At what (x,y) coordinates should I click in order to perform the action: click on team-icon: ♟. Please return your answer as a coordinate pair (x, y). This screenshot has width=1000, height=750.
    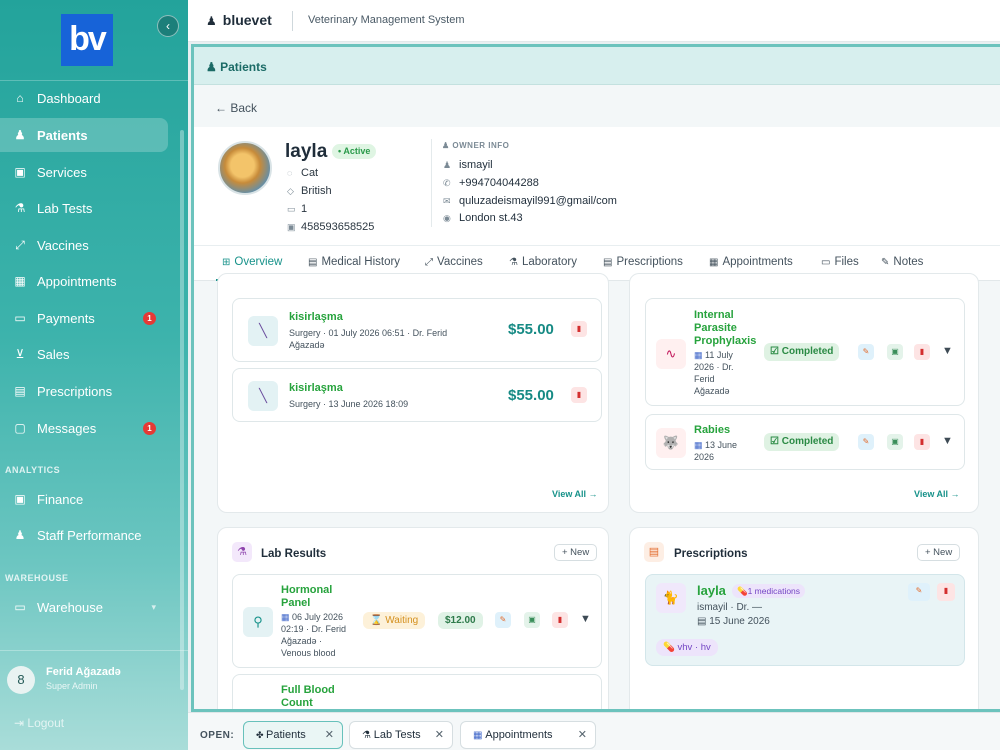
    Looking at the image, I should click on (20, 535).